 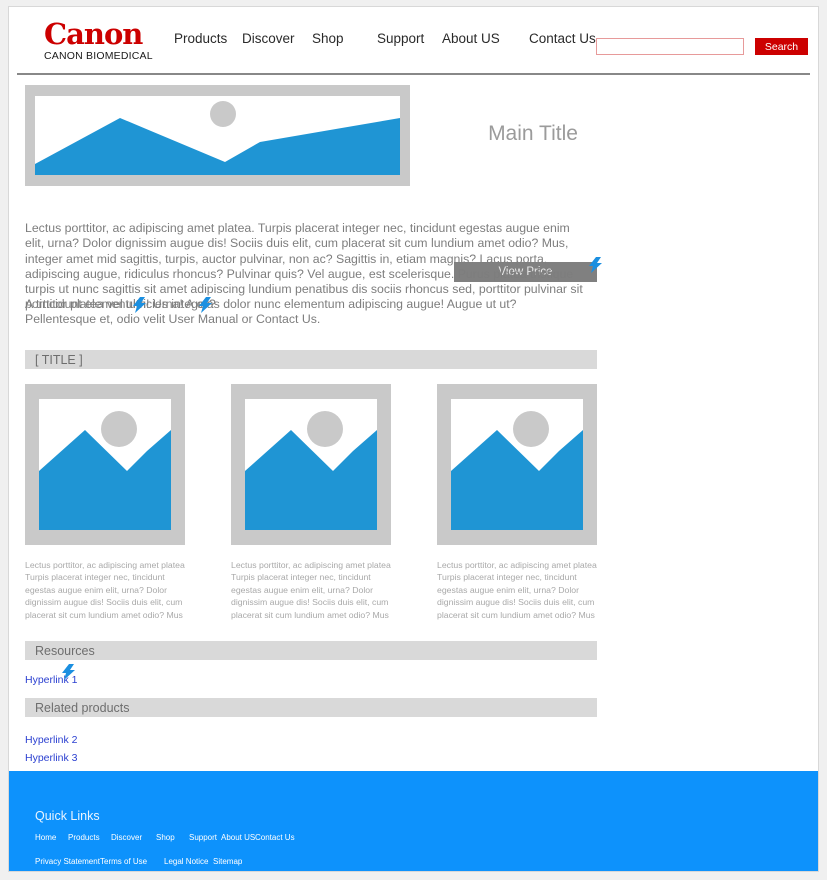 What do you see at coordinates (328, 38) in the screenshot?
I see `nav-item-shop: Shop` at bounding box center [328, 38].